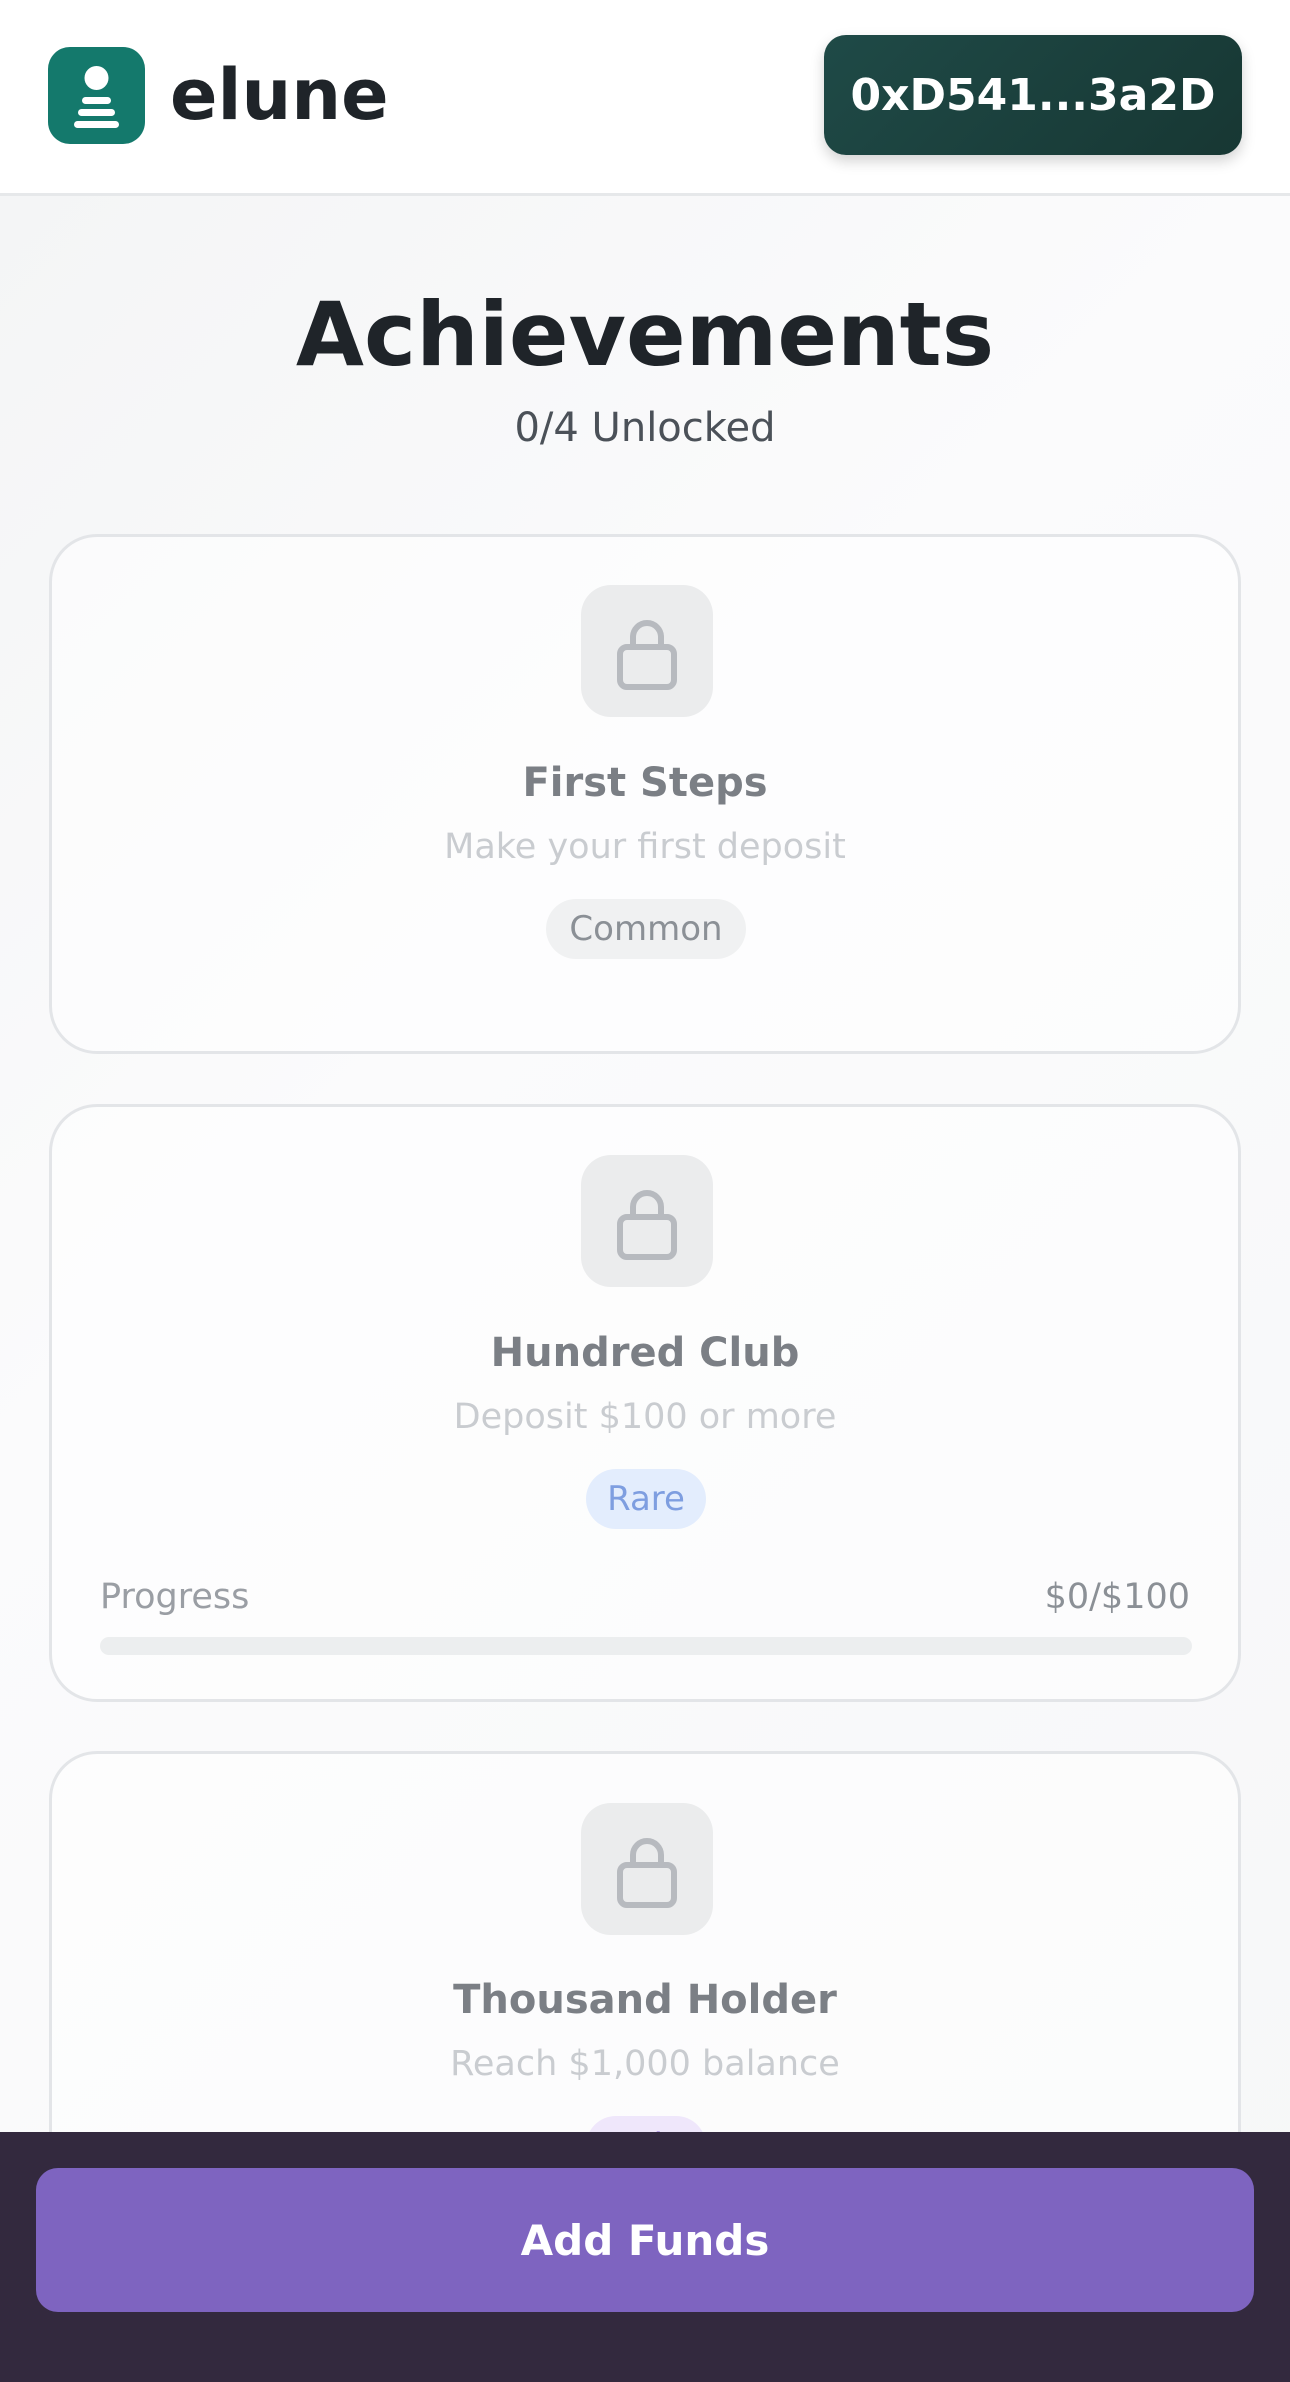 The image size is (1290, 2382). I want to click on progress-bar, so click(646, 1646).